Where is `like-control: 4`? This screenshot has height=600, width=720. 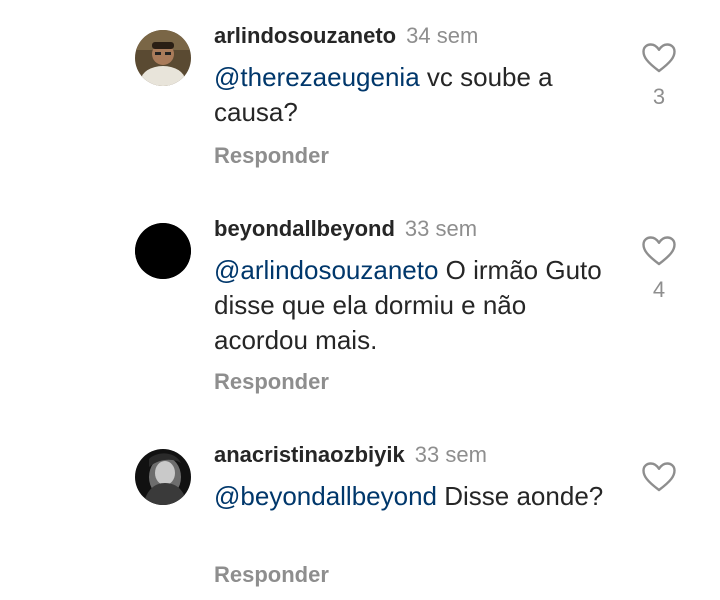 like-control: 4 is located at coordinates (659, 270).